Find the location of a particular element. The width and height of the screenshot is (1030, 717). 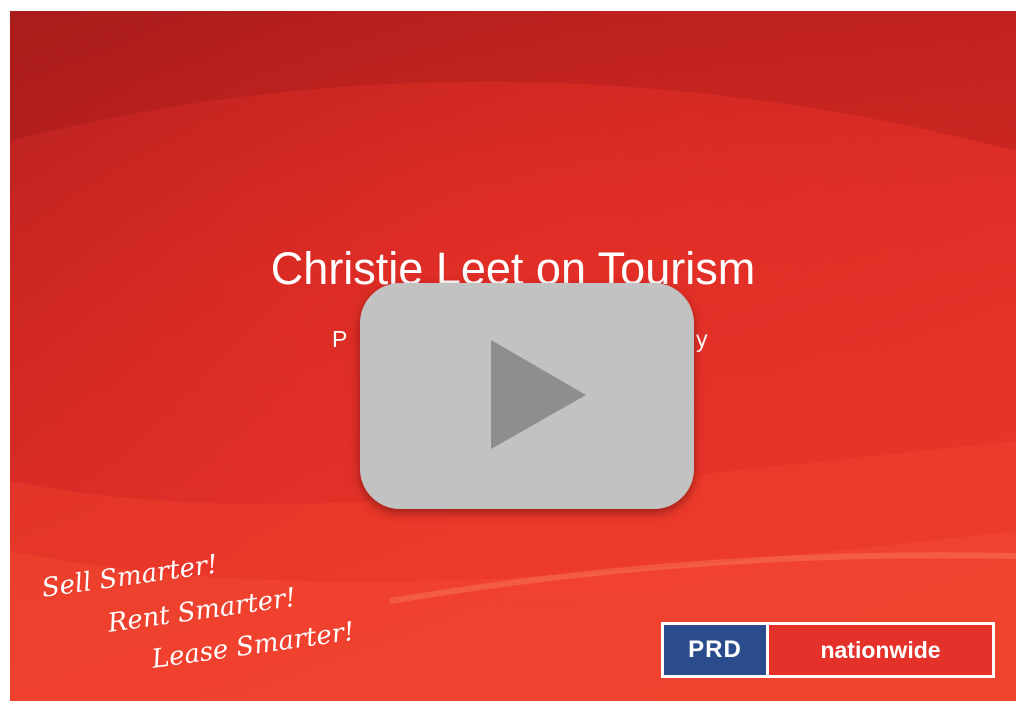

subtitle-right-fragment: y is located at coordinates (702, 339).